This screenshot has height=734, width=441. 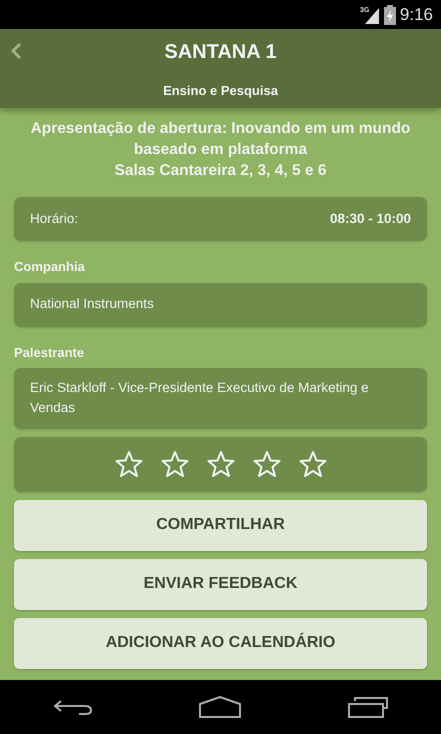 I want to click on action-button: ADICIONAR AO CALENDÁRIO, so click(x=220, y=643).